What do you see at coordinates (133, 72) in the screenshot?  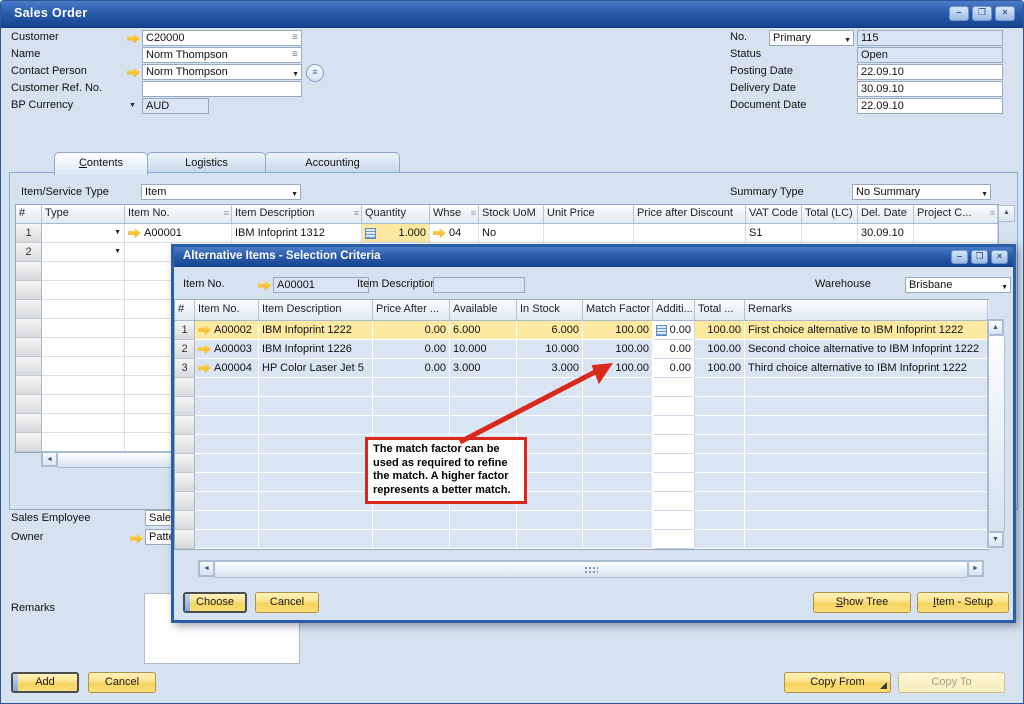 I see `contact-link-arrow-icon` at bounding box center [133, 72].